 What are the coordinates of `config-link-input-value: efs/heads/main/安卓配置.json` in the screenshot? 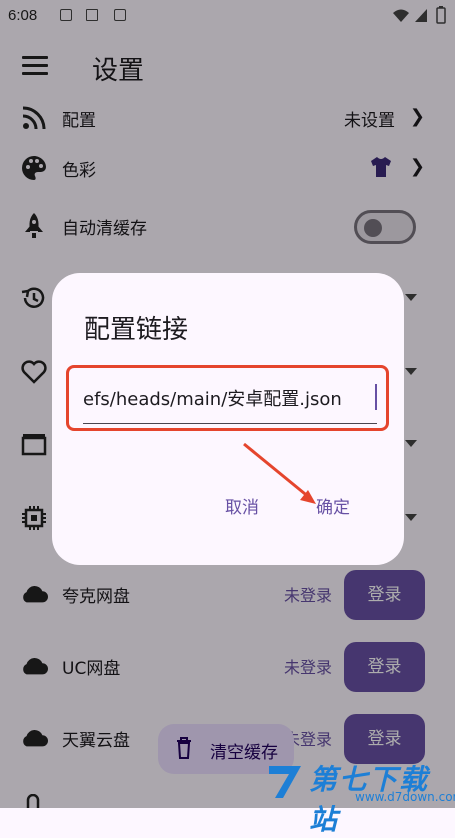 It's located at (212, 399).